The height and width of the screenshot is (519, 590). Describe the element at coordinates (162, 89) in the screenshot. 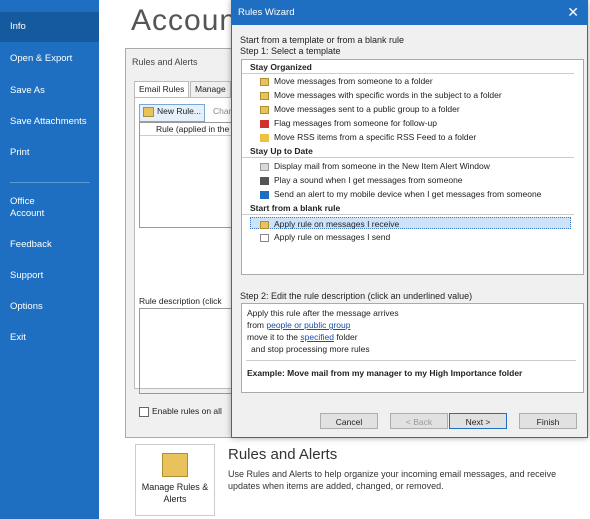

I see `tab-email-rules: Email Rules` at that location.